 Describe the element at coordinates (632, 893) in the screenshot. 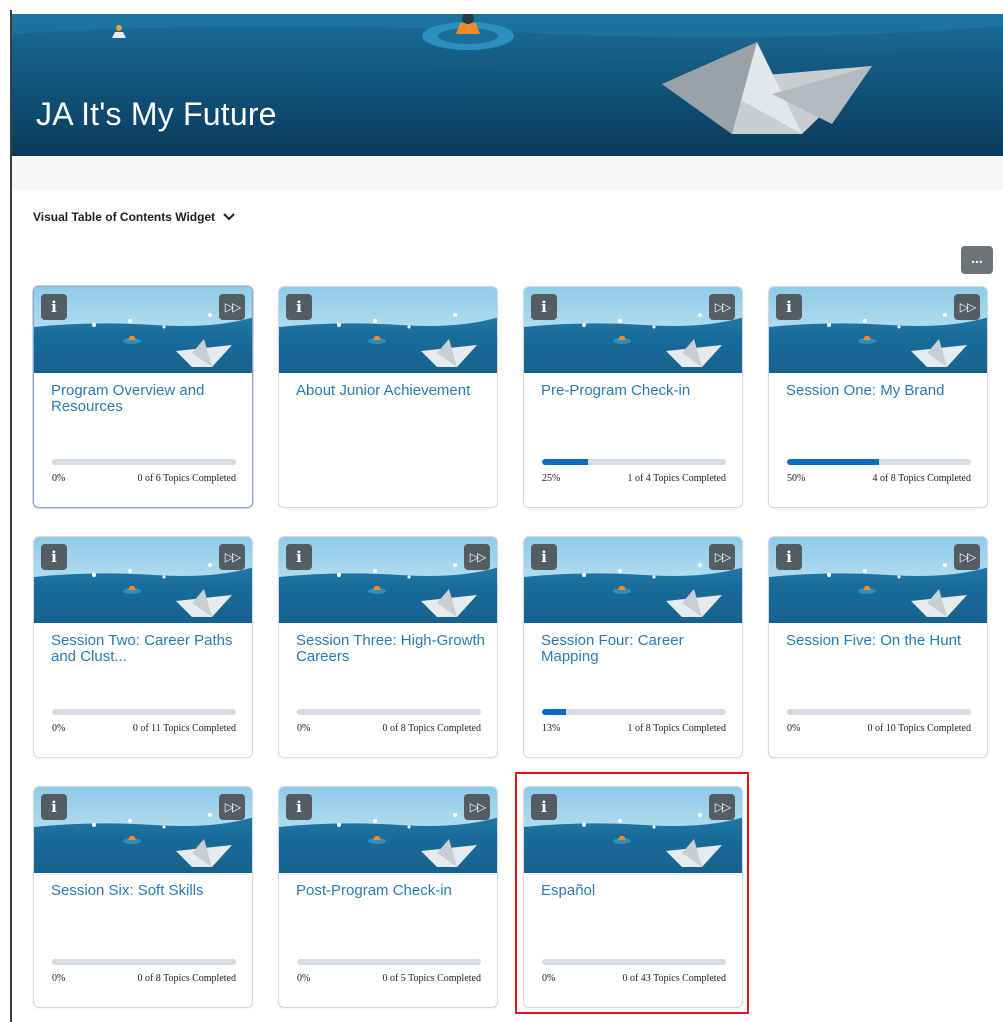

I see `highlight-box` at that location.